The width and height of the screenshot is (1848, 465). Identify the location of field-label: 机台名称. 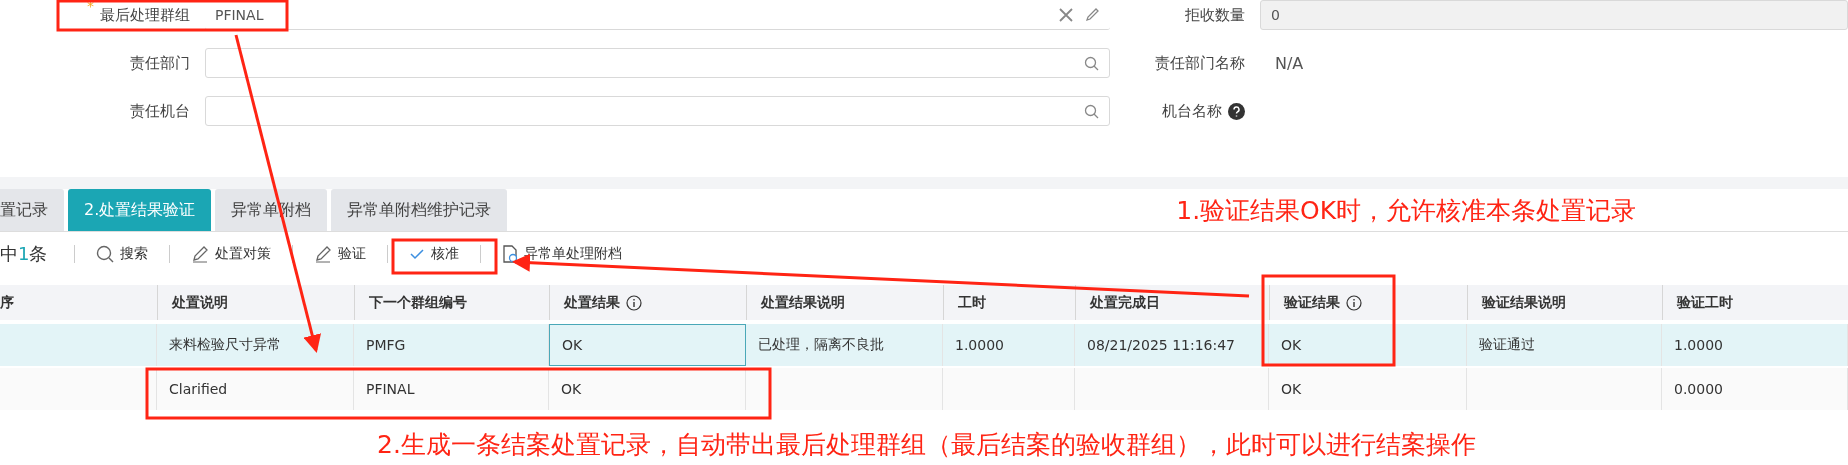
(1192, 111).